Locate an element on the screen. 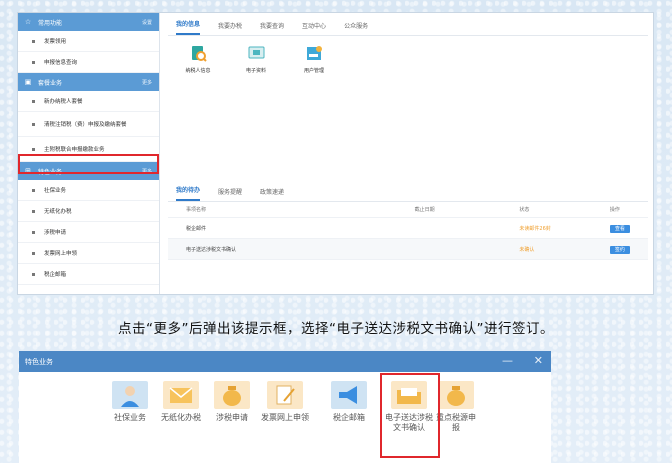  document-pen-icon is located at coordinates (285, 395).